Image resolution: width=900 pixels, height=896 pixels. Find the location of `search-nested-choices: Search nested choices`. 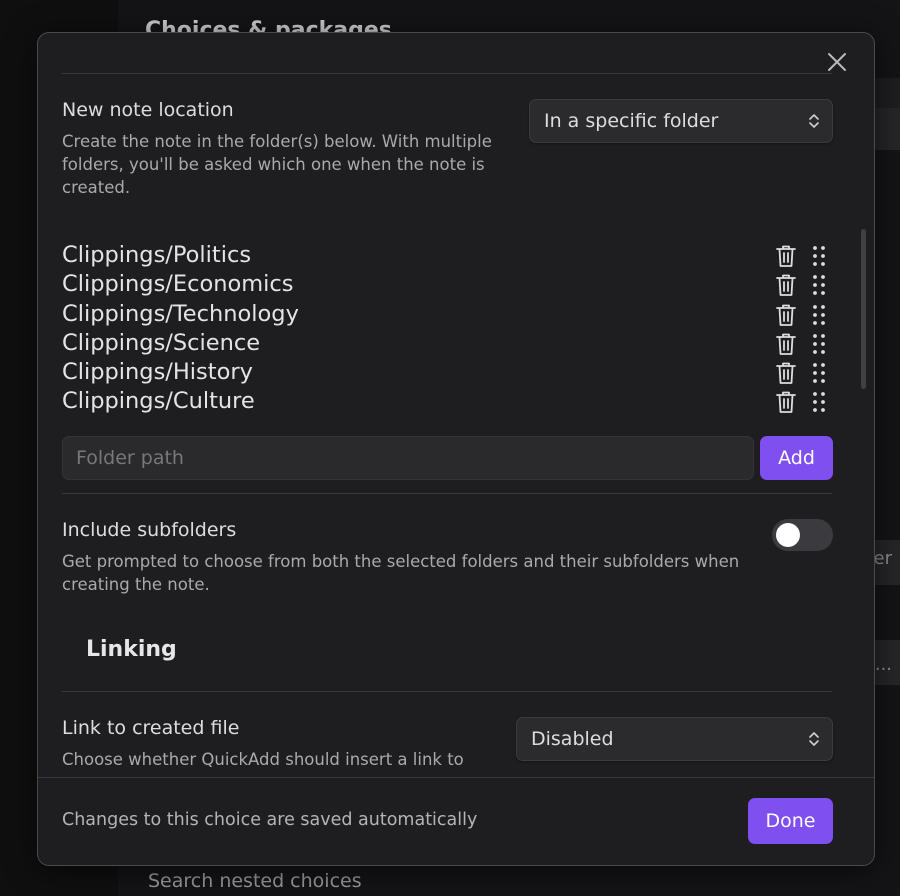

search-nested-choices: Search nested choices is located at coordinates (255, 881).